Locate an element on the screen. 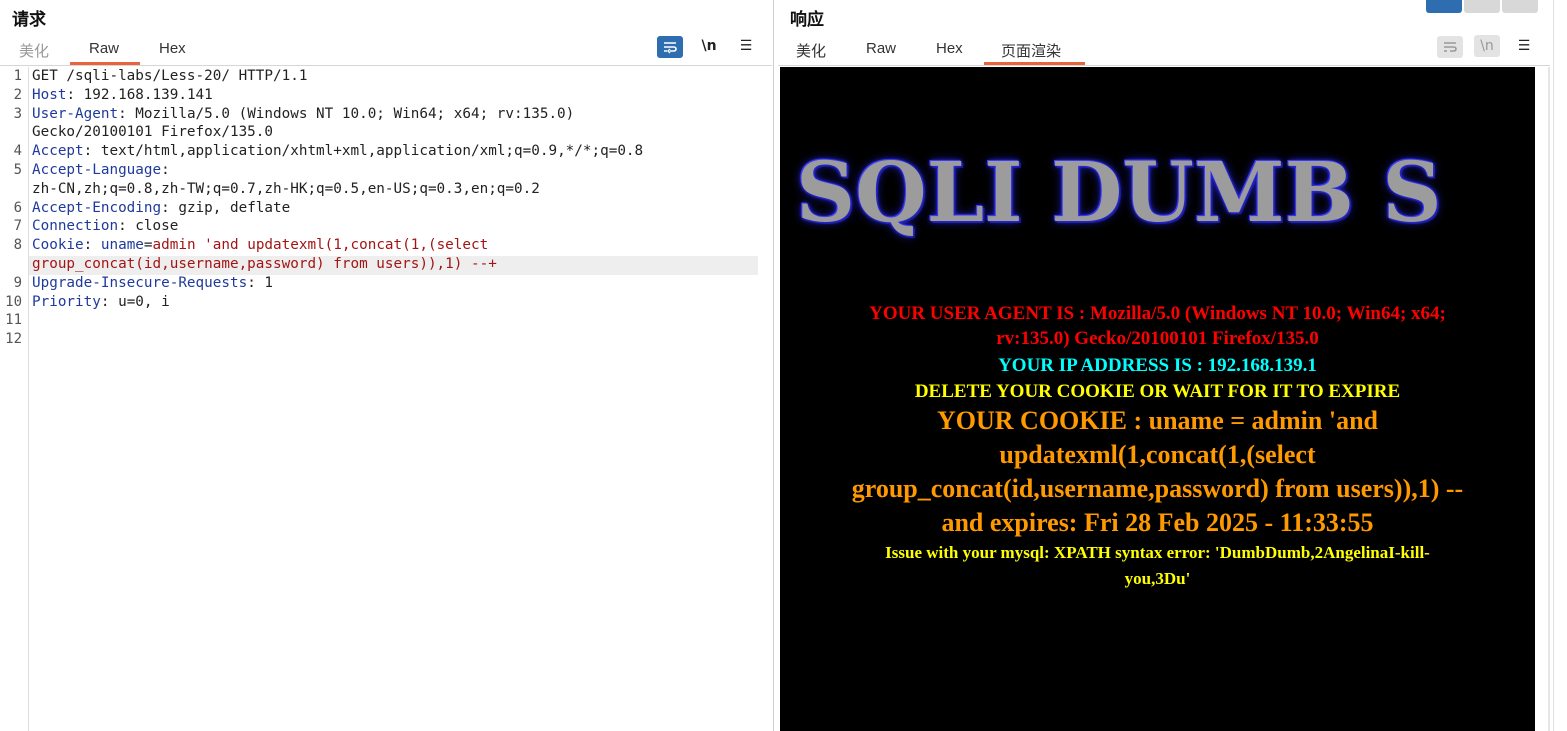 The image size is (1567, 731). request-tabs-divider is located at coordinates (386, 65).